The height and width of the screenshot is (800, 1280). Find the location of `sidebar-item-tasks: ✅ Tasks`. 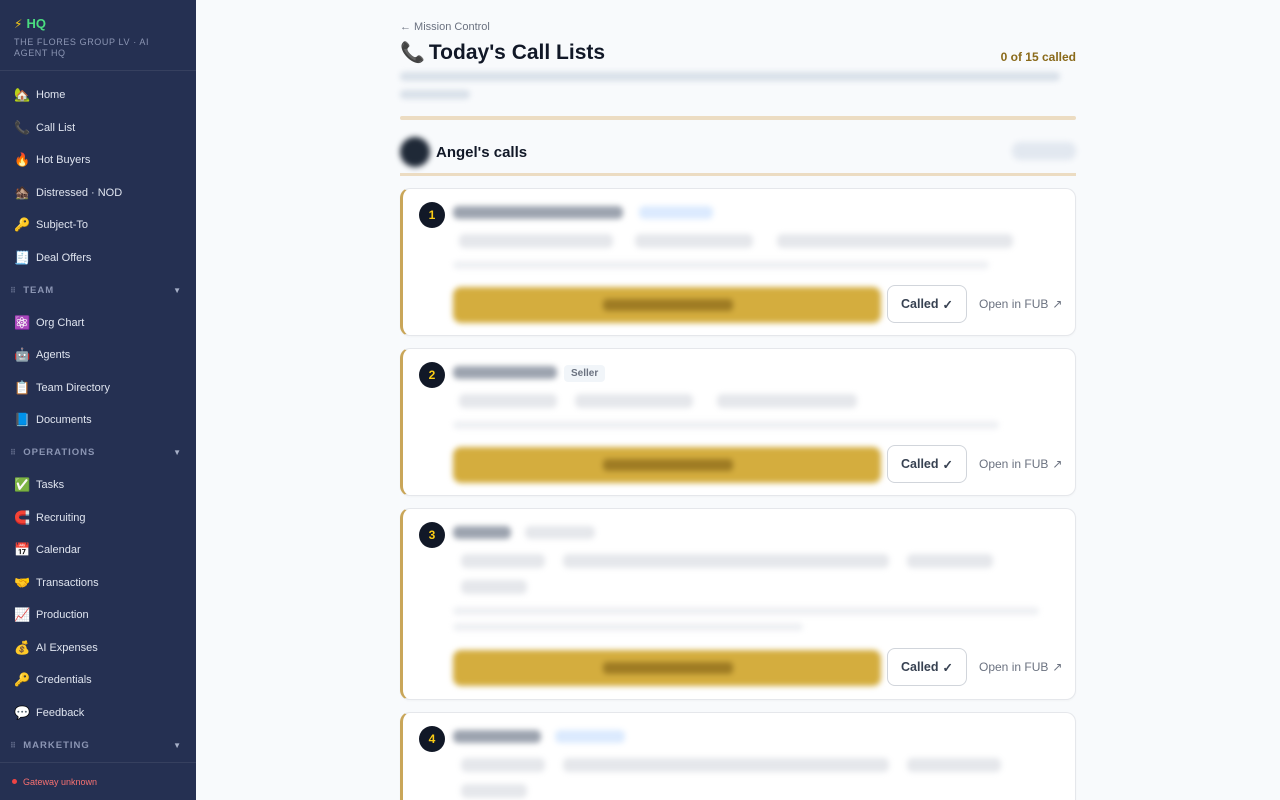

sidebar-item-tasks: ✅ Tasks is located at coordinates (98, 485).